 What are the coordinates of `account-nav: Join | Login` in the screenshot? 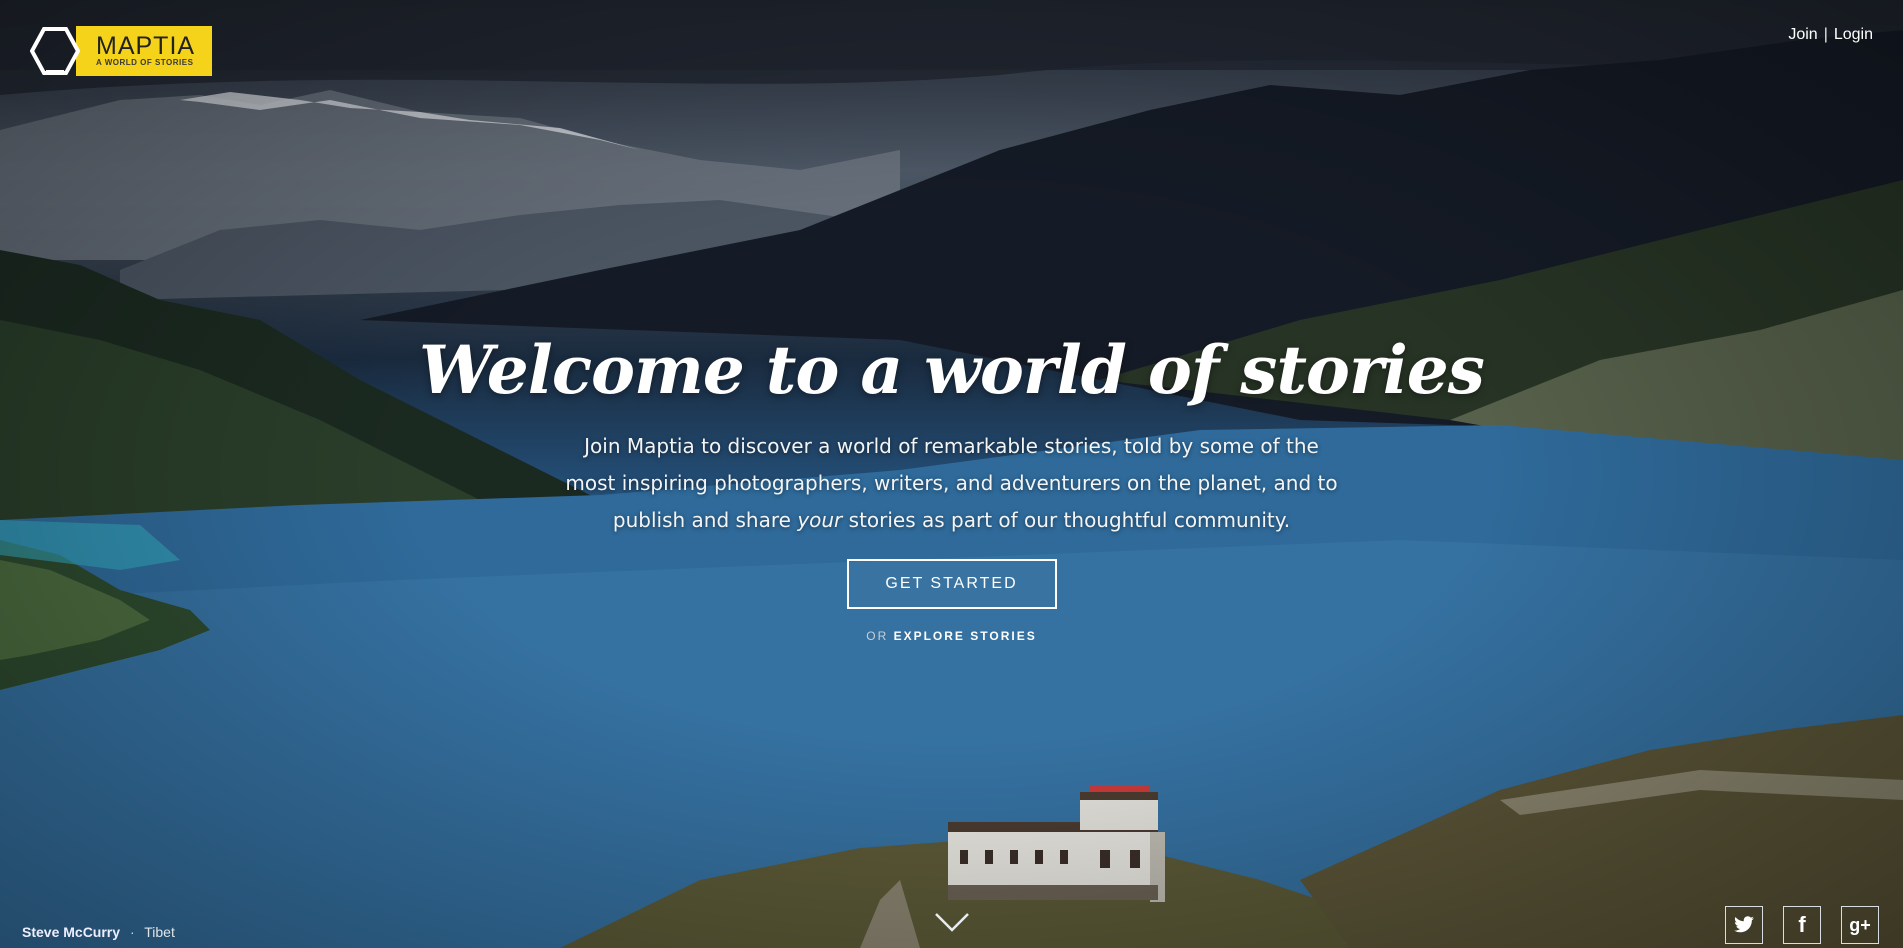 It's located at (1830, 35).